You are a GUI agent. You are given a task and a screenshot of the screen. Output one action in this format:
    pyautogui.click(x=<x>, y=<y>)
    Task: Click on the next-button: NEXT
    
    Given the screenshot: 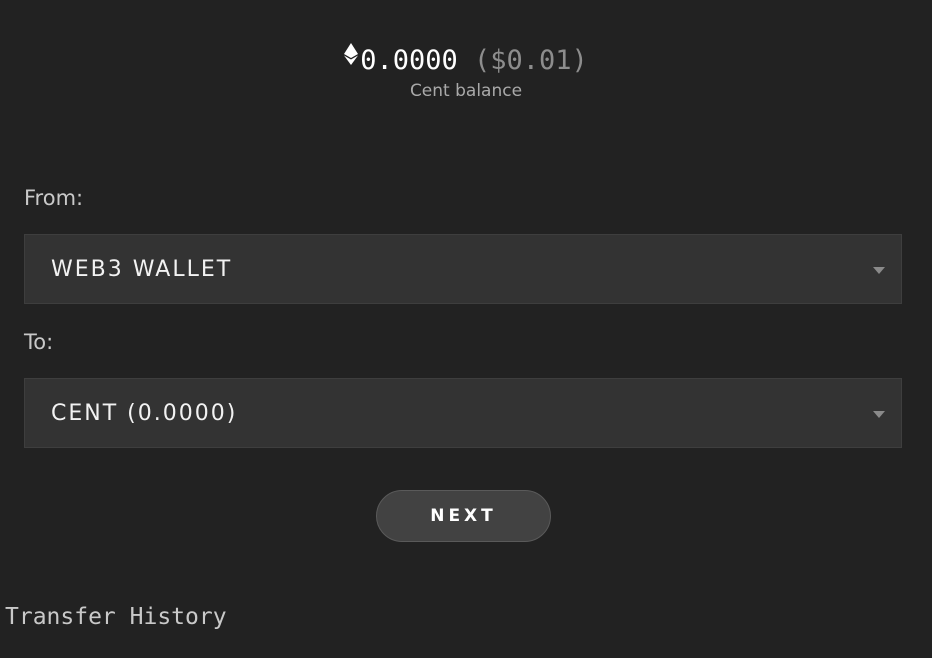 What is the action you would take?
    pyautogui.click(x=463, y=516)
    